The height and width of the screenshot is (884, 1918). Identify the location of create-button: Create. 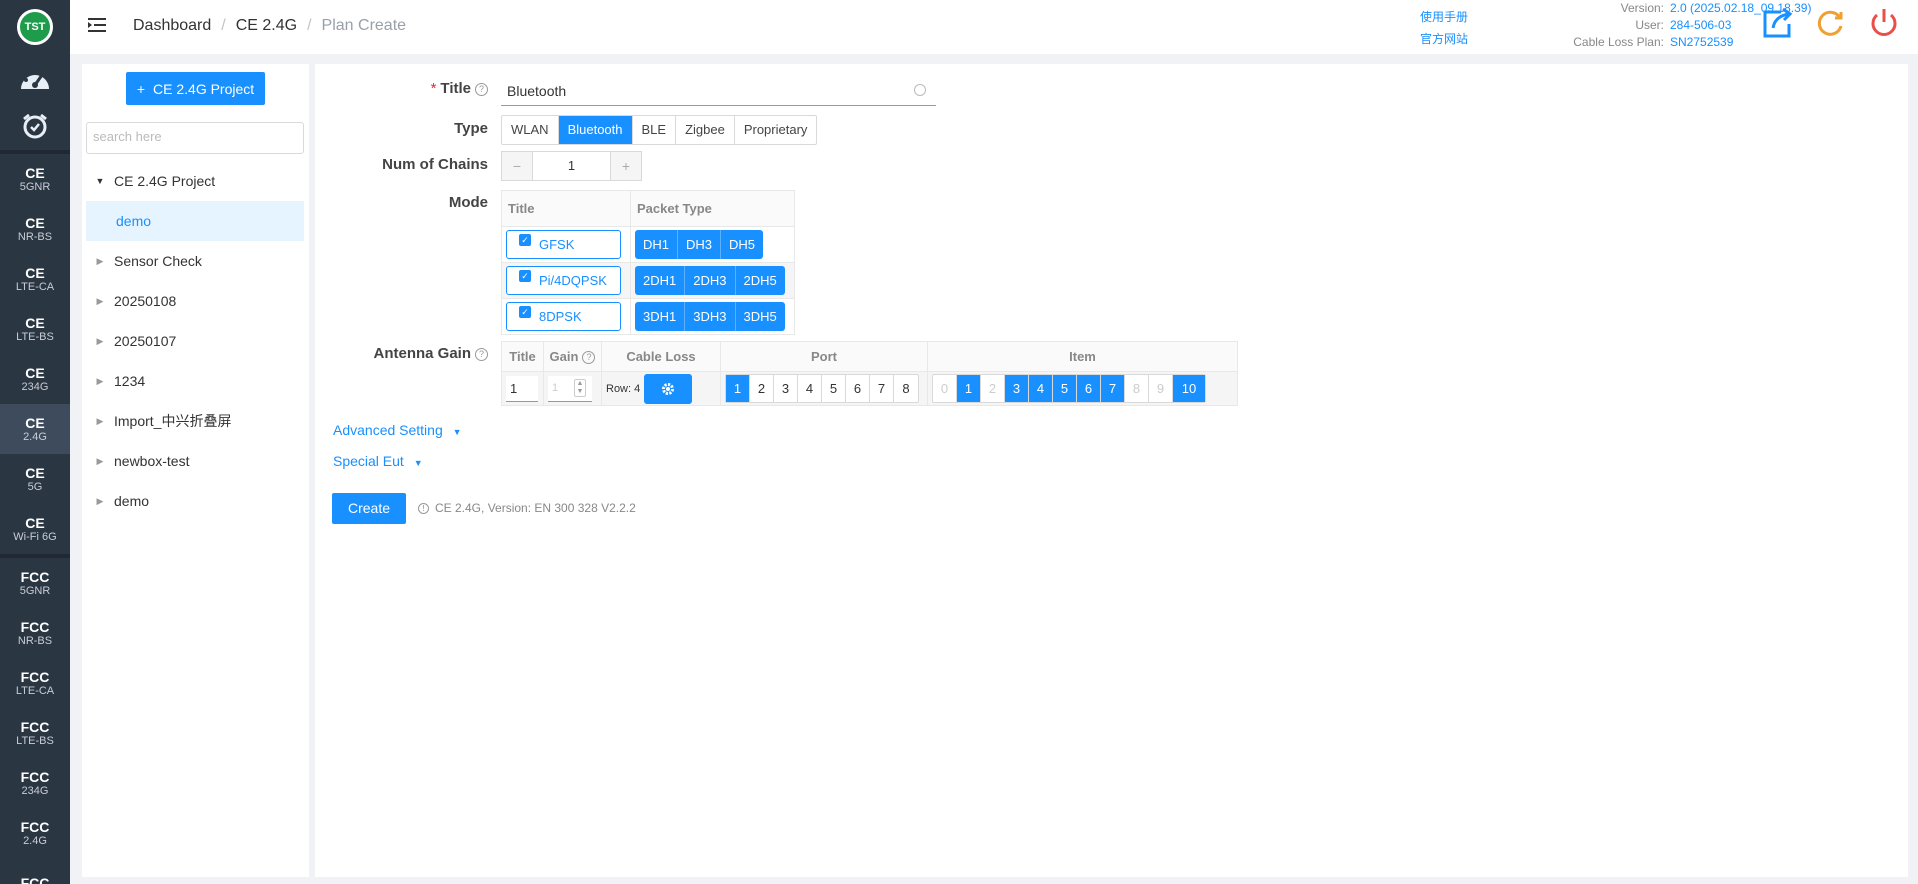
(369, 508).